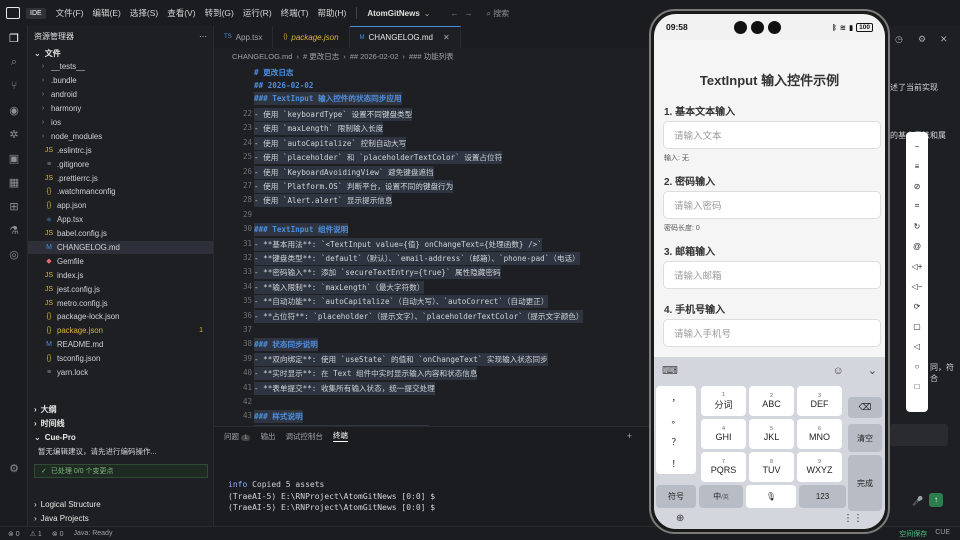  What do you see at coordinates (120, 331) in the screenshot?
I see `file-tree-item: {} package.json 1` at bounding box center [120, 331].